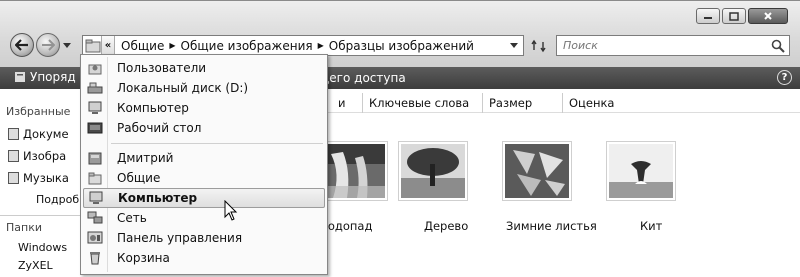 The height and width of the screenshot is (277, 800). What do you see at coordinates (217, 143) in the screenshot?
I see `menu-separator` at bounding box center [217, 143].